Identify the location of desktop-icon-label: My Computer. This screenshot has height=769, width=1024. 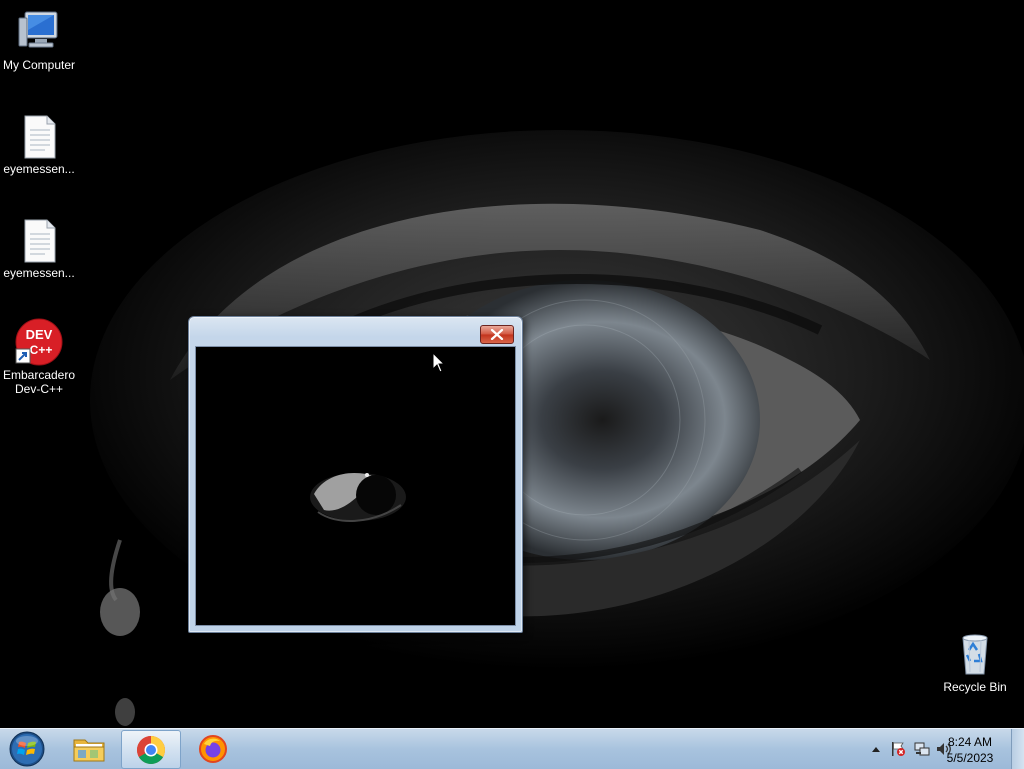
(39, 65).